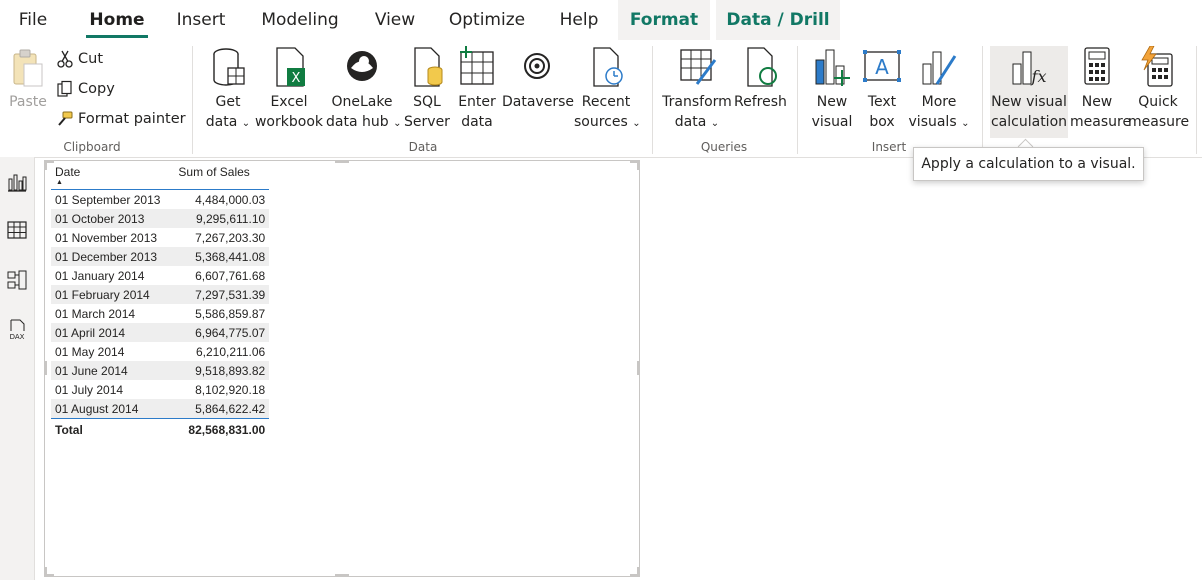  I want to click on quick-measure-button: Quick measure, so click(1159, 89).